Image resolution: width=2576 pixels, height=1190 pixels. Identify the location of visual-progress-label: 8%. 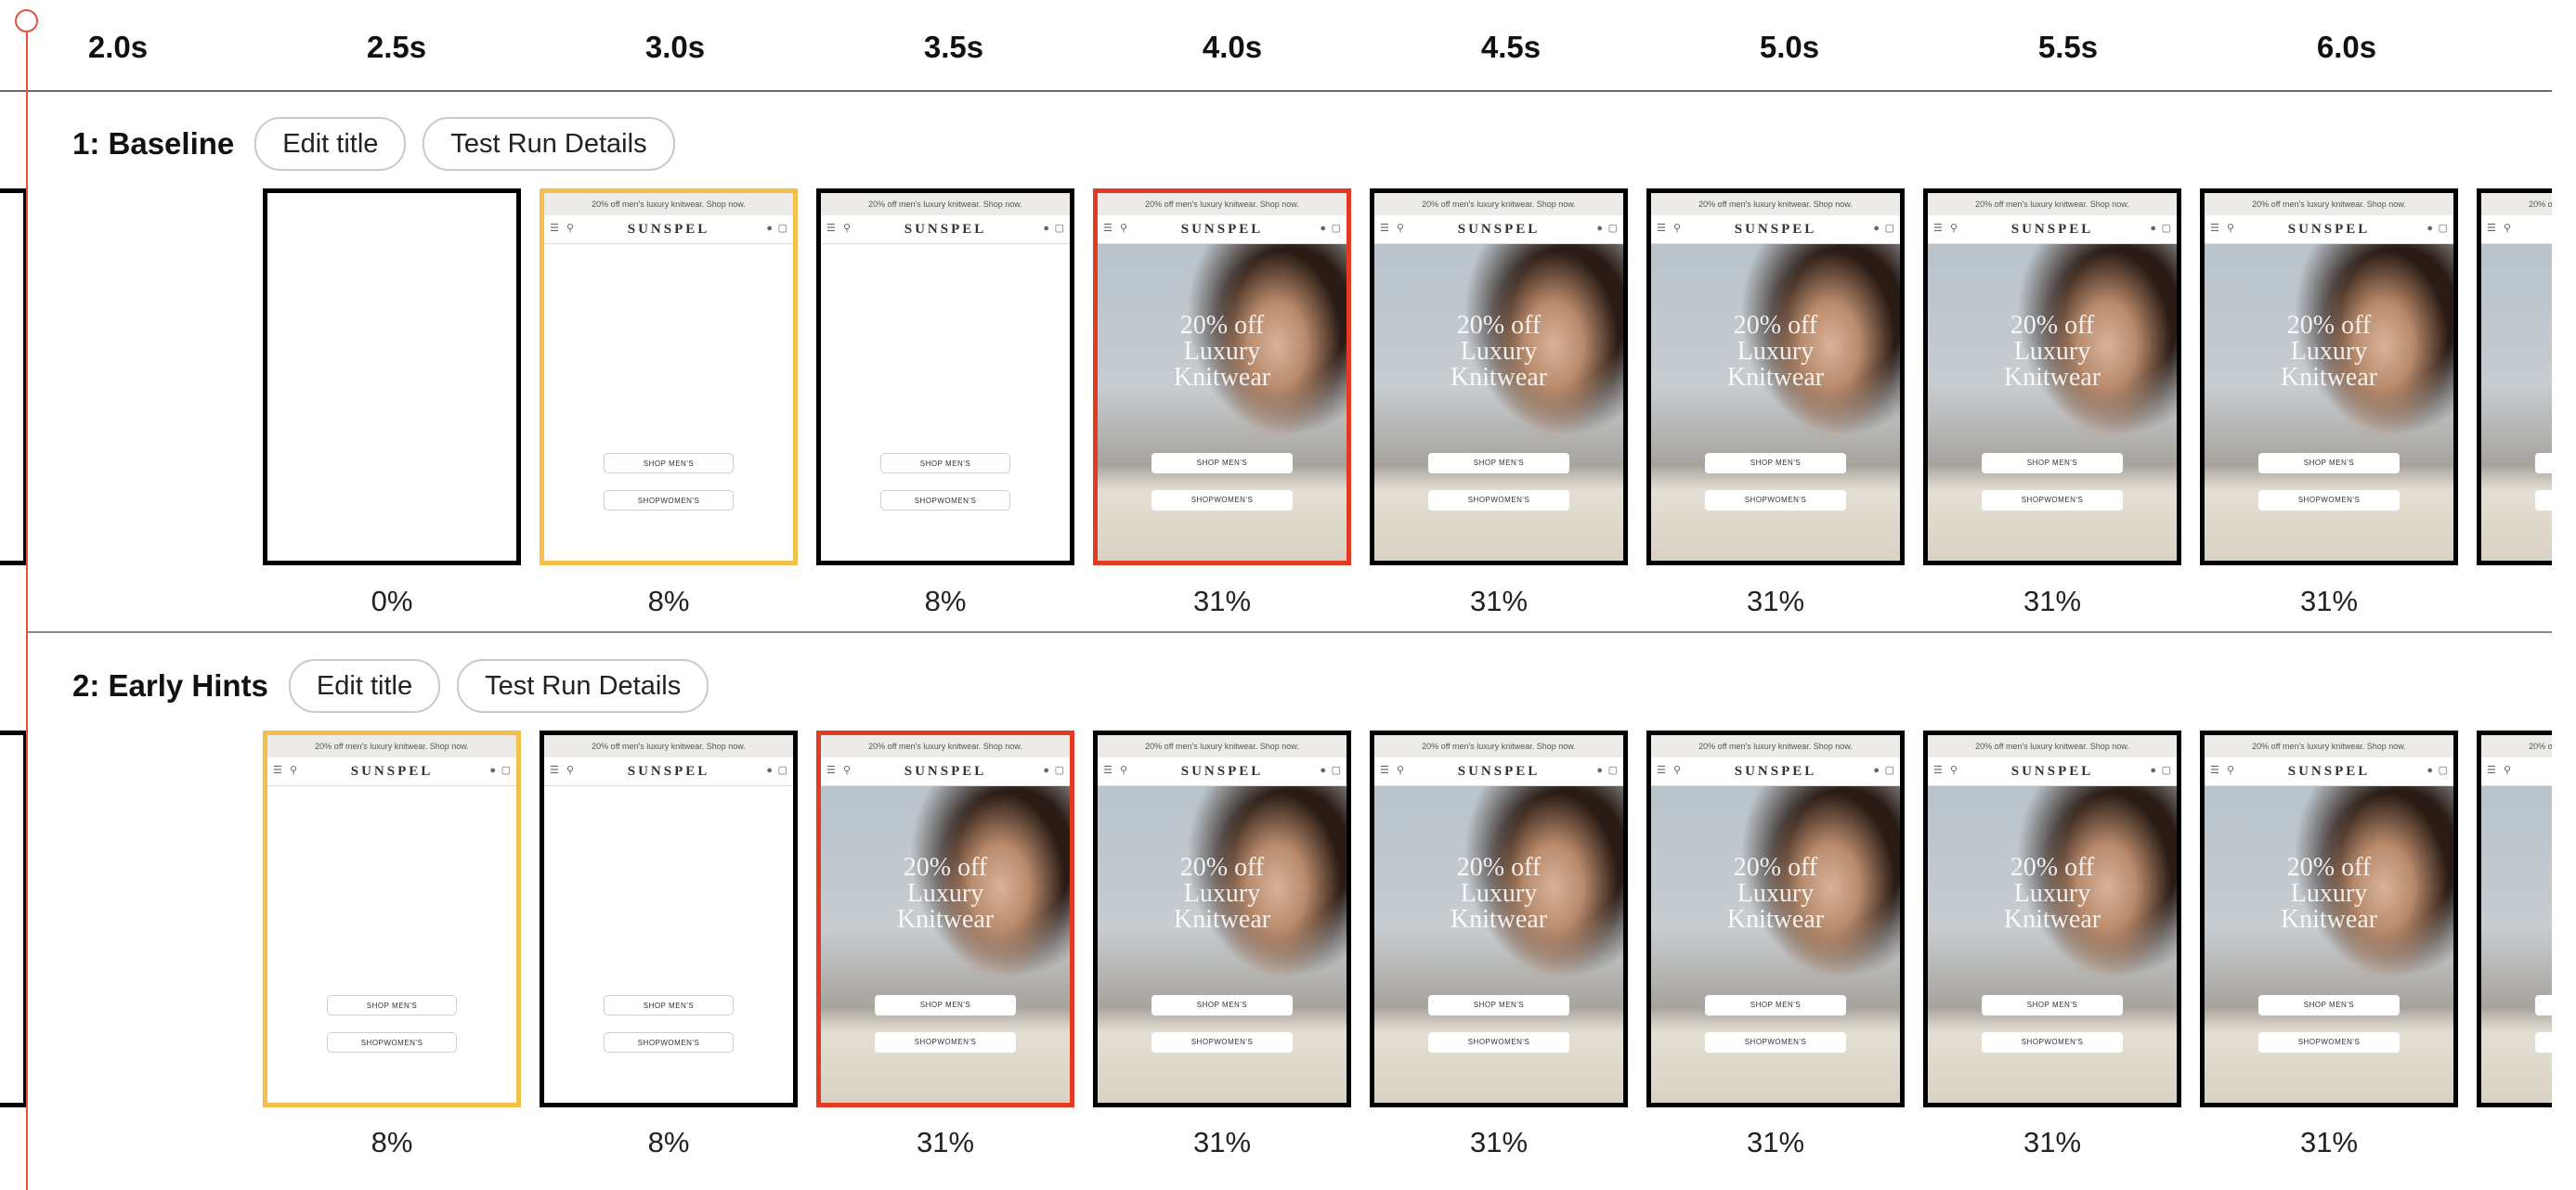
(668, 601).